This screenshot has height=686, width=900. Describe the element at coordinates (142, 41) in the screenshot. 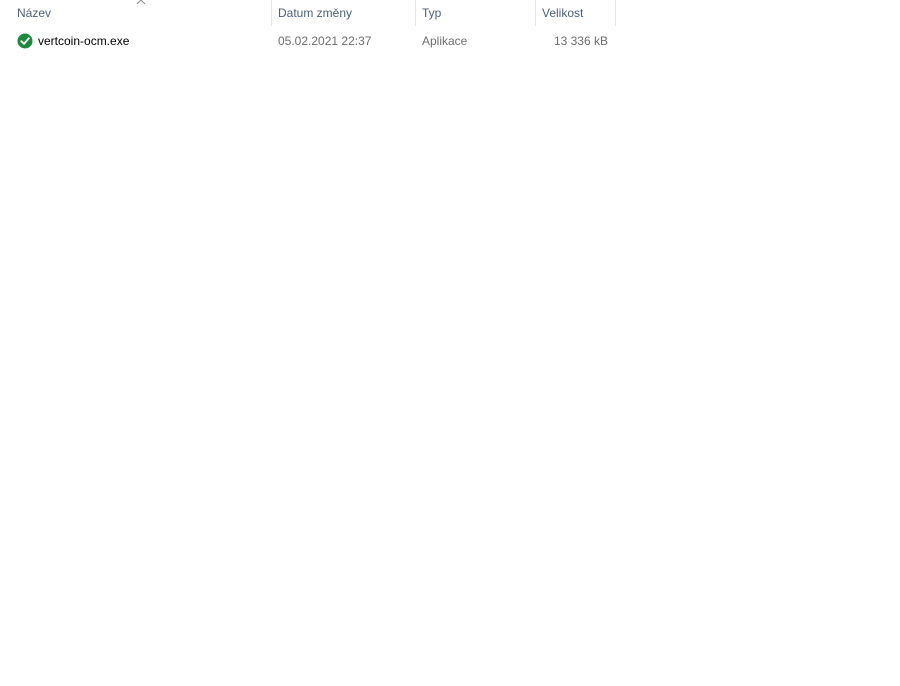

I see `file-name-cell: vertcoin-ocm.exe` at that location.